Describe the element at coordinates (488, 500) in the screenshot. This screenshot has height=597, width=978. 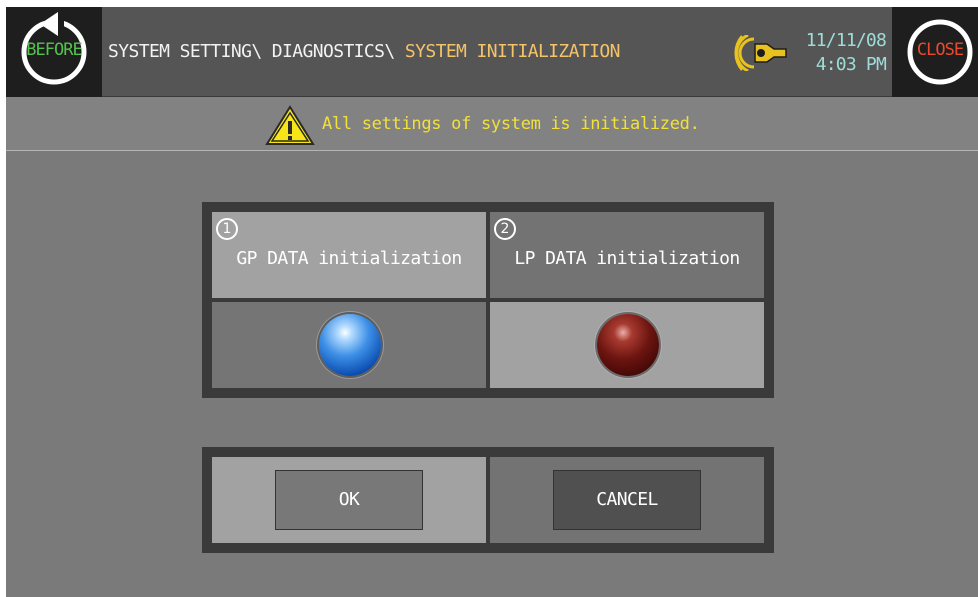
I see `action-panel: OK CANCEL` at that location.